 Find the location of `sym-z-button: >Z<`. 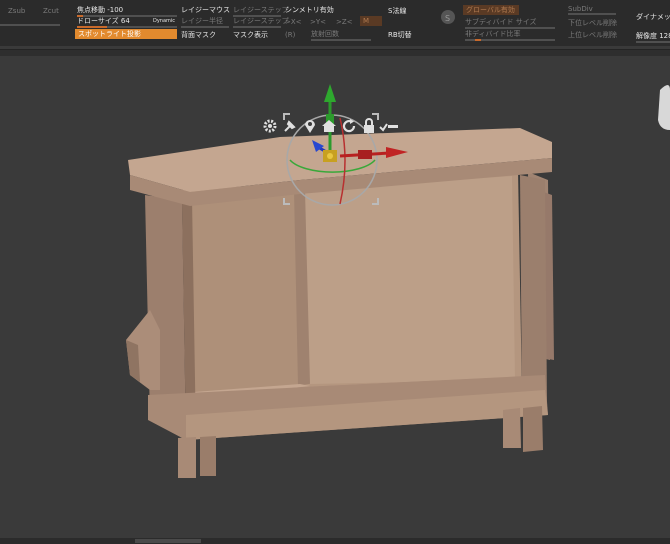

sym-z-button: >Z< is located at coordinates (344, 22).